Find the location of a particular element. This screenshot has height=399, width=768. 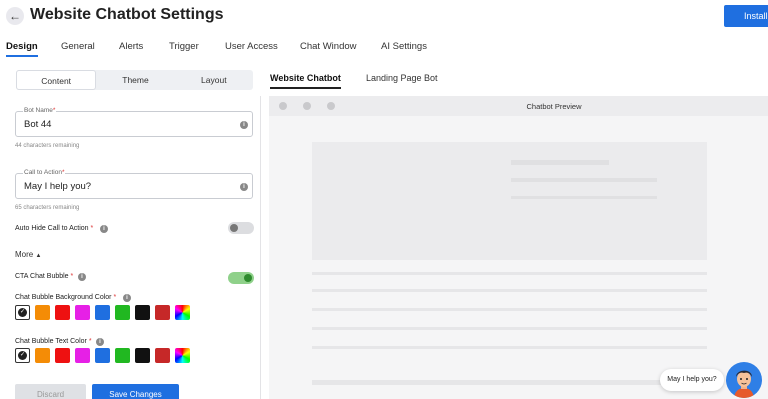

bot-name-field: Bot Name* Bot 44 i is located at coordinates (134, 122).